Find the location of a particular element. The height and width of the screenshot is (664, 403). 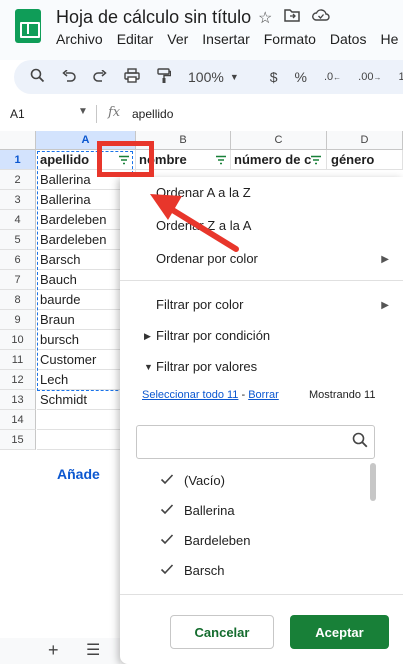

formula-input: apellido is located at coordinates (152, 114).